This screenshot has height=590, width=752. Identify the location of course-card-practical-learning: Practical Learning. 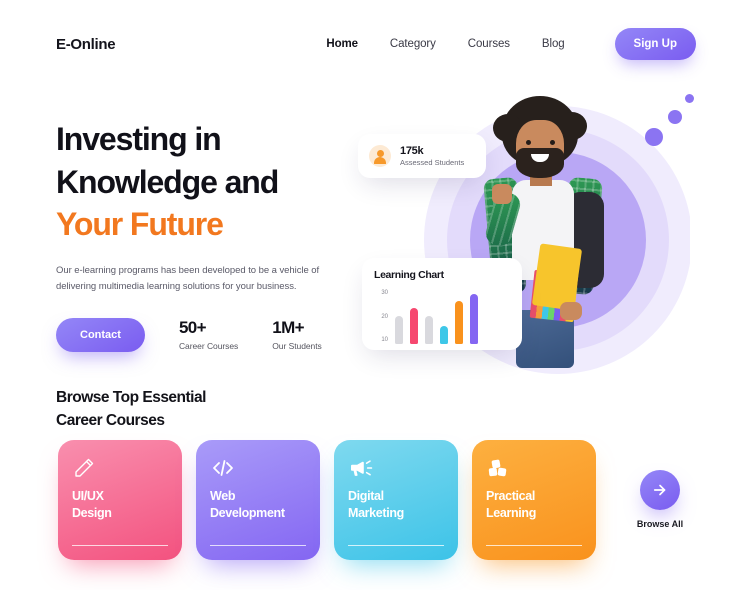
(534, 500).